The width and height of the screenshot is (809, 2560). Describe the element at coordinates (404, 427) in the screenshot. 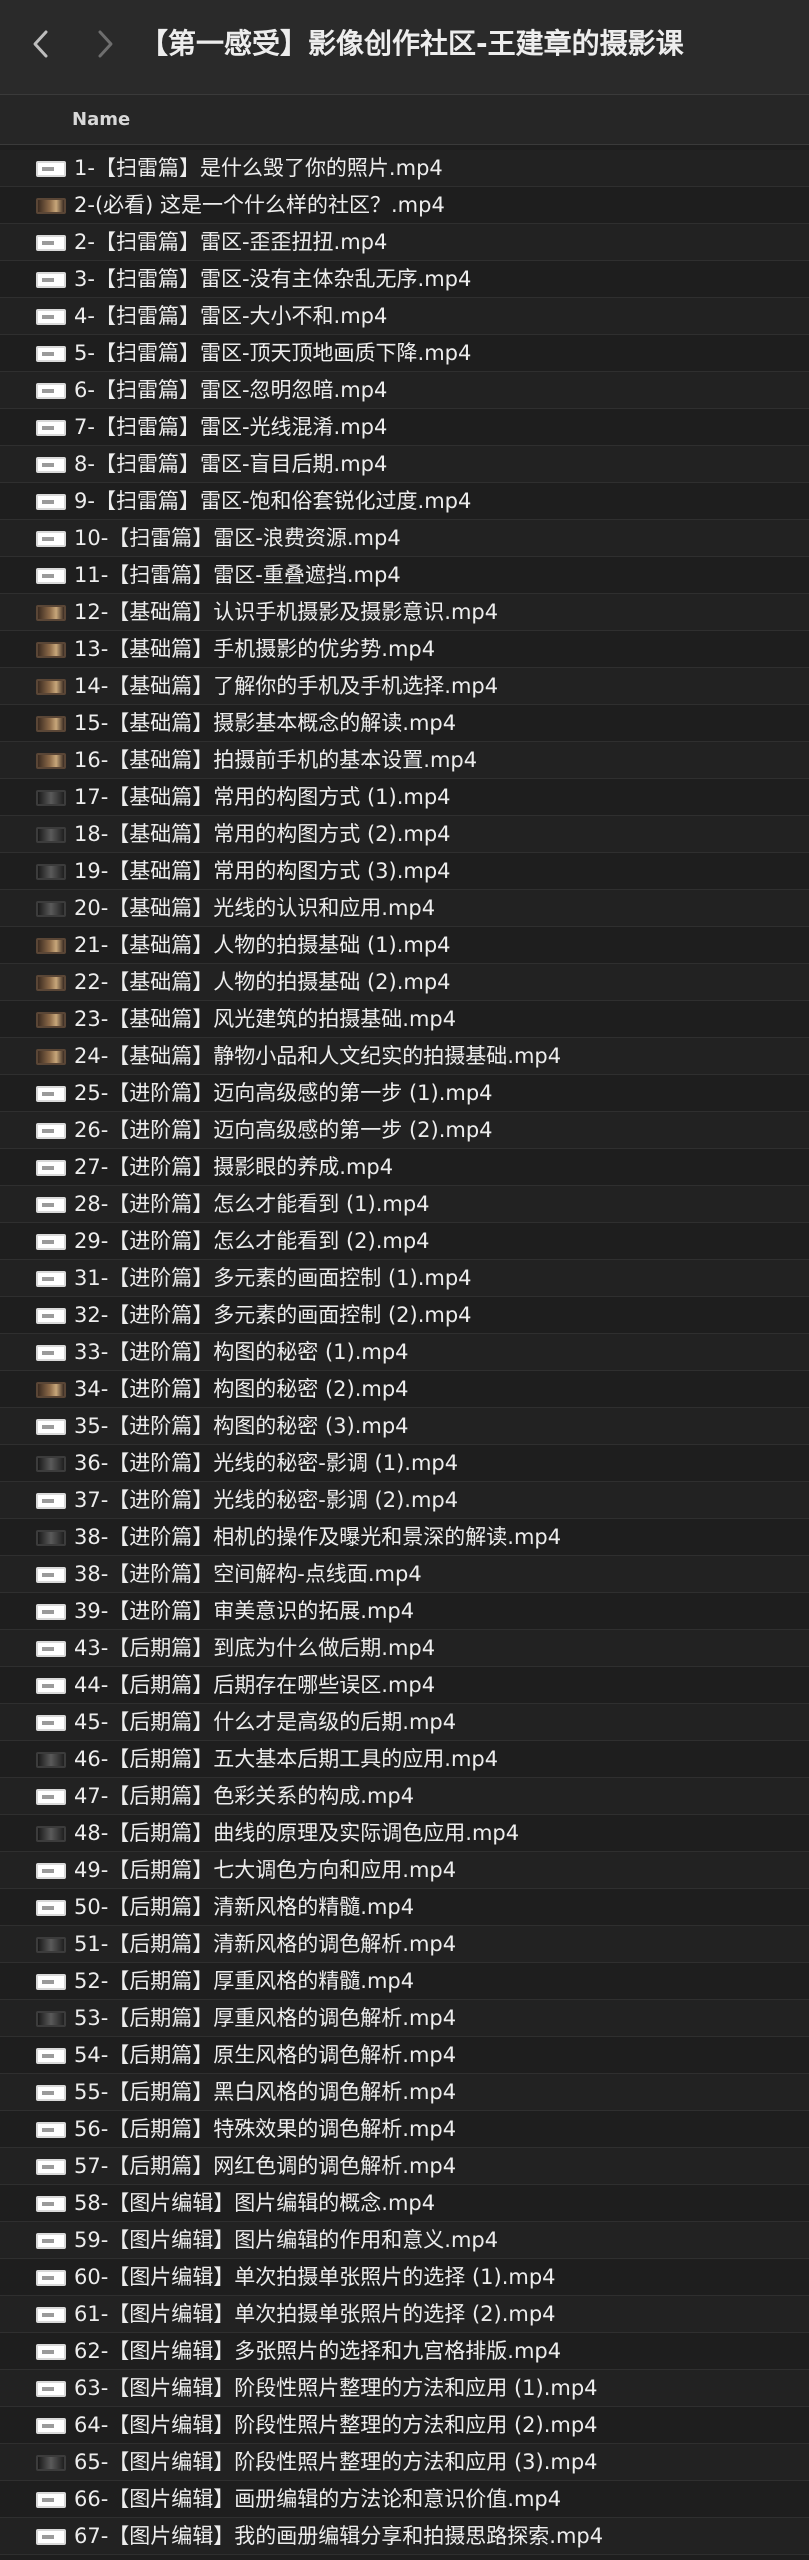

I see `file-row: 7-【扫雷篇】雷区-光线混淆.mp4` at that location.